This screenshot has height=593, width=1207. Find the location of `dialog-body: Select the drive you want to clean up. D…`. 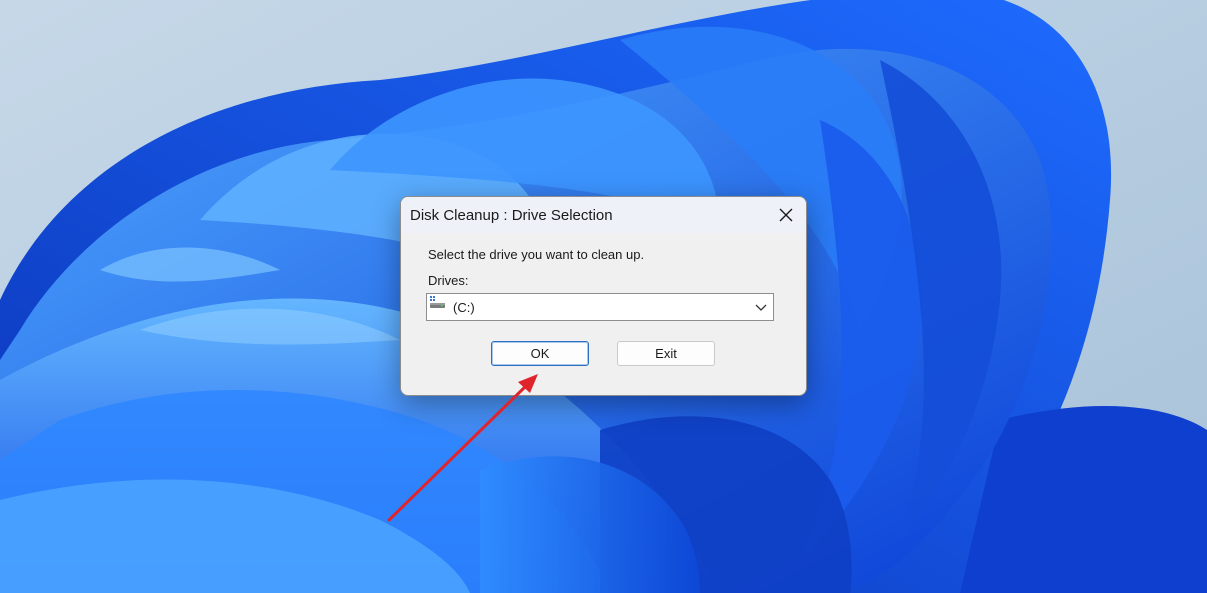

dialog-body: Select the drive you want to clean up. D… is located at coordinates (603, 314).